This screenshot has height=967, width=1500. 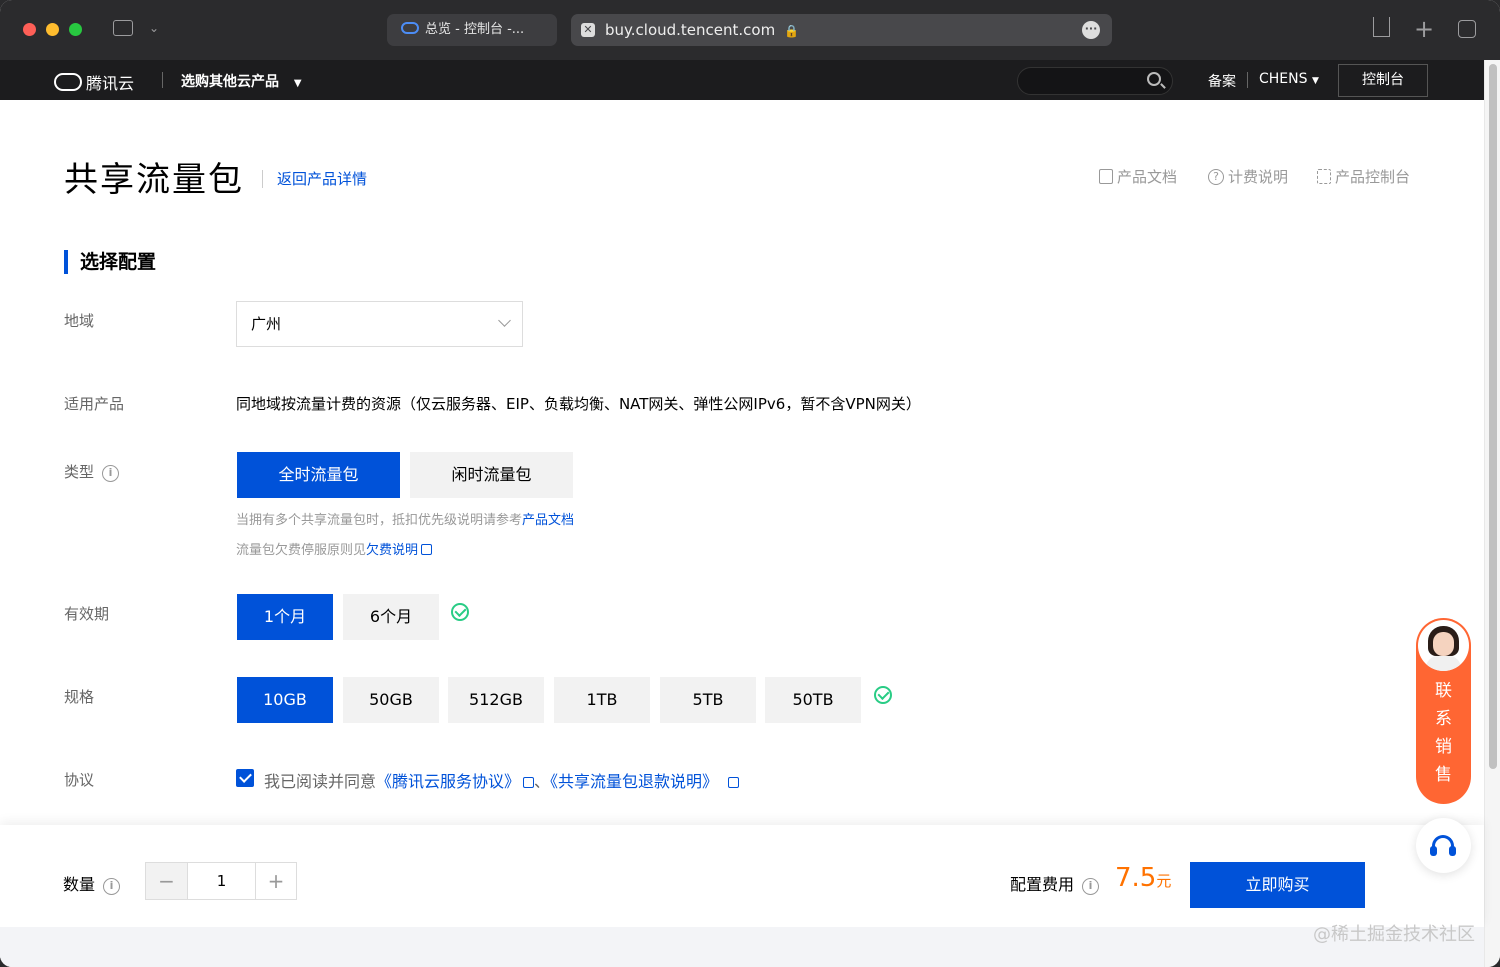 What do you see at coordinates (79, 321) in the screenshot?
I see `region-label: 地域` at bounding box center [79, 321].